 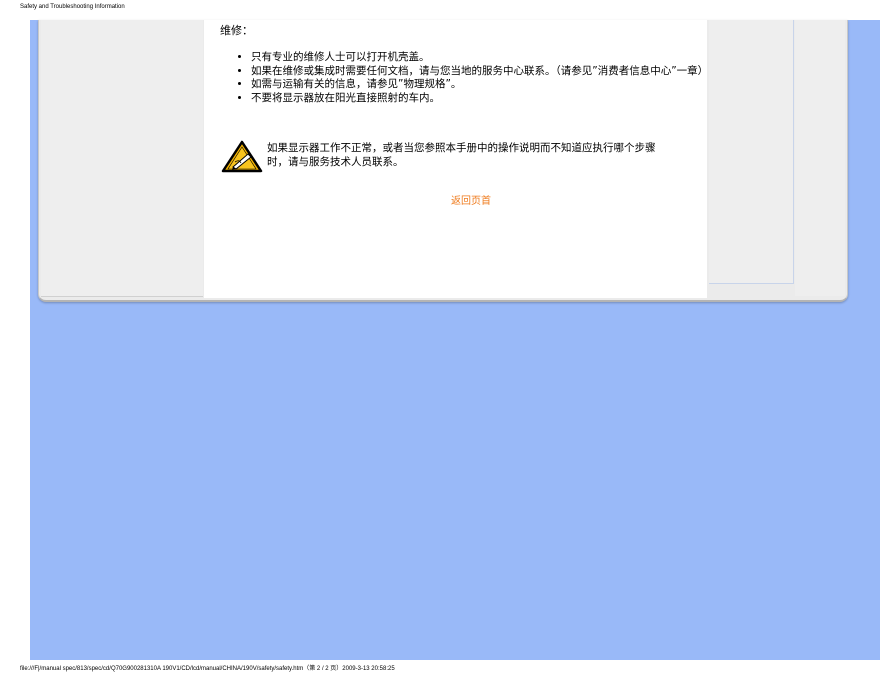 I want to click on right-sidebar, so click(x=751, y=152).